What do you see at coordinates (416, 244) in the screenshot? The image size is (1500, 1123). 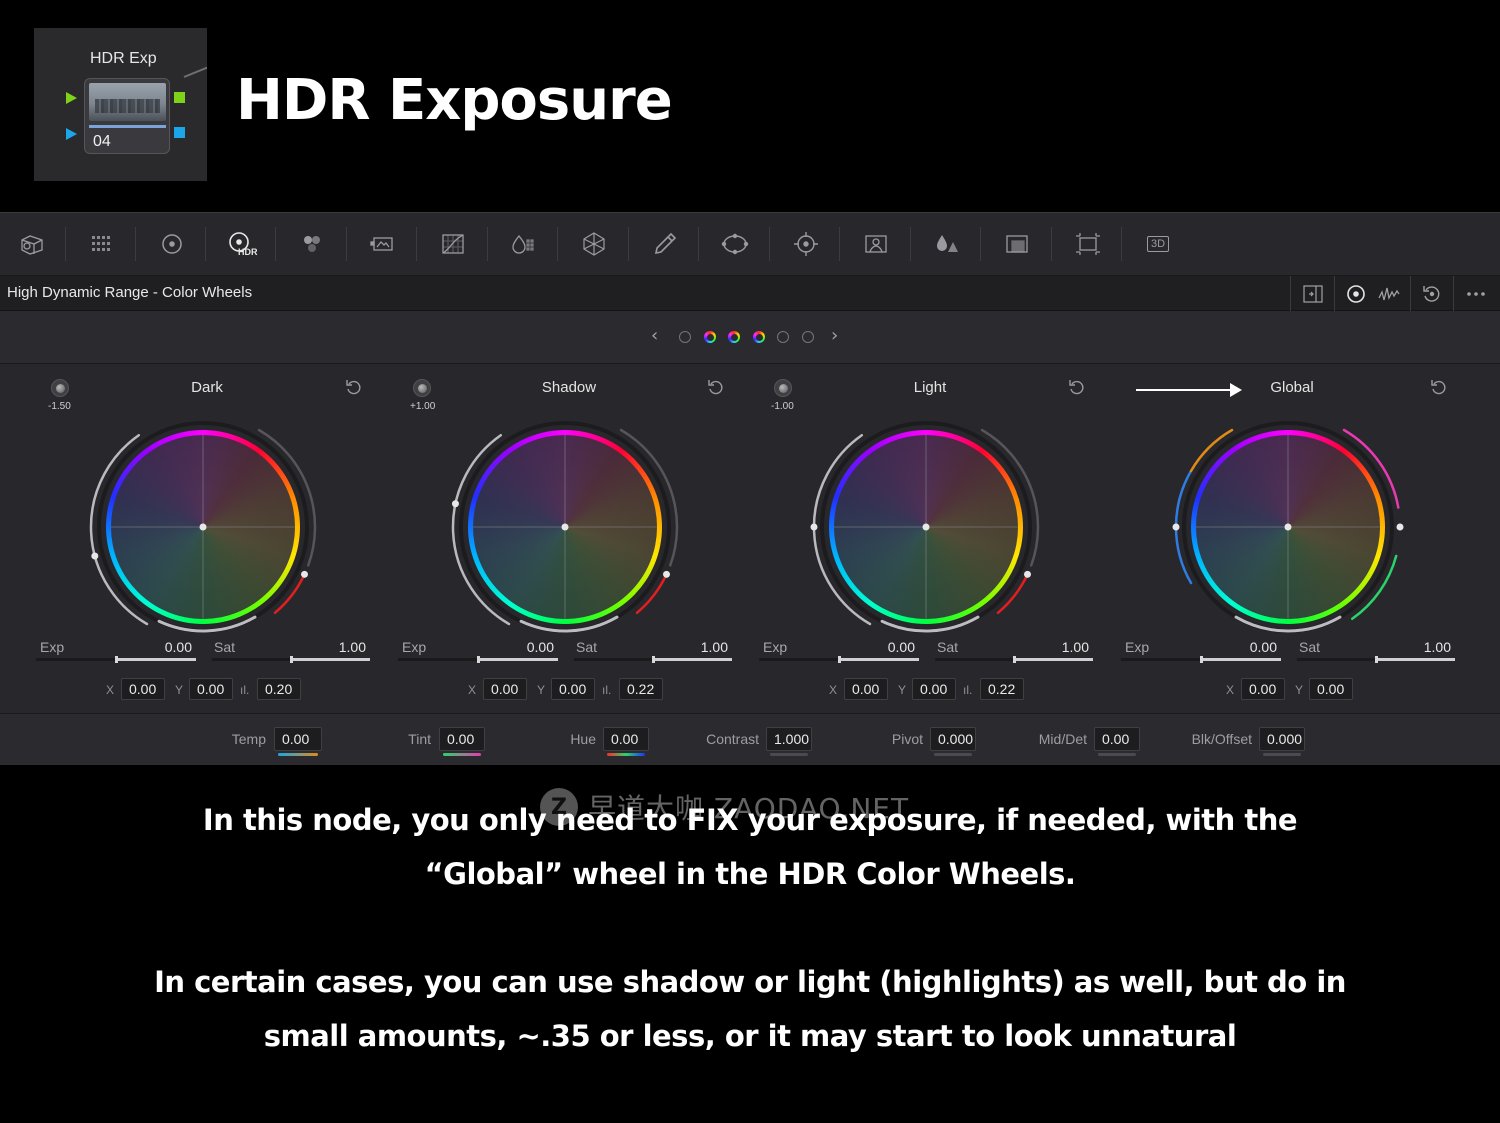 I see `toolbar-separator` at bounding box center [416, 244].